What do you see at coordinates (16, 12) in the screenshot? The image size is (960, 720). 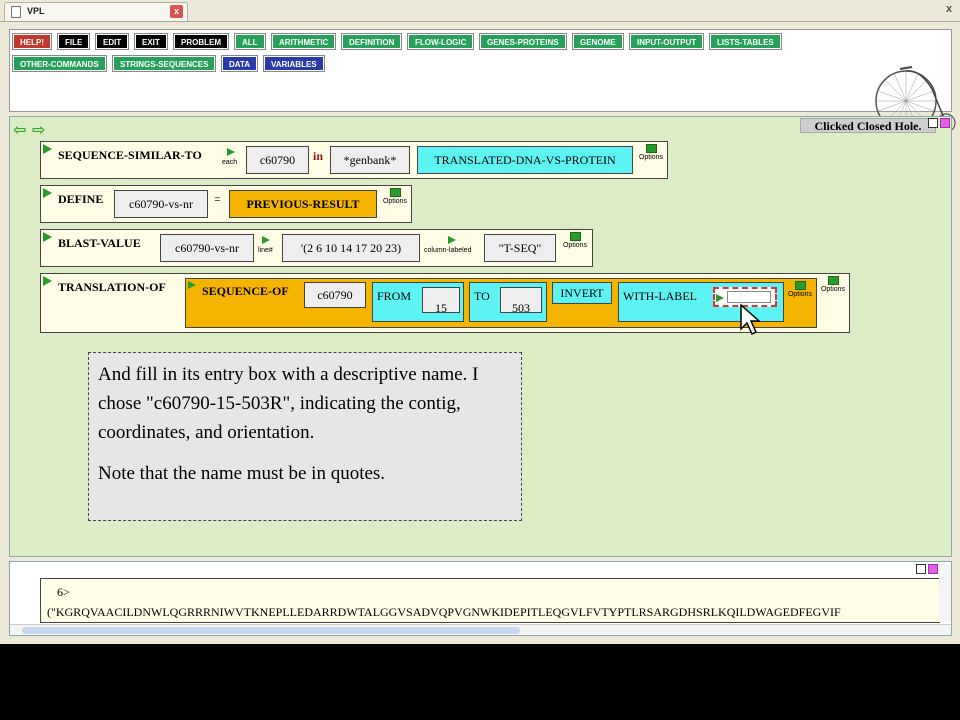 I see `document-icon` at bounding box center [16, 12].